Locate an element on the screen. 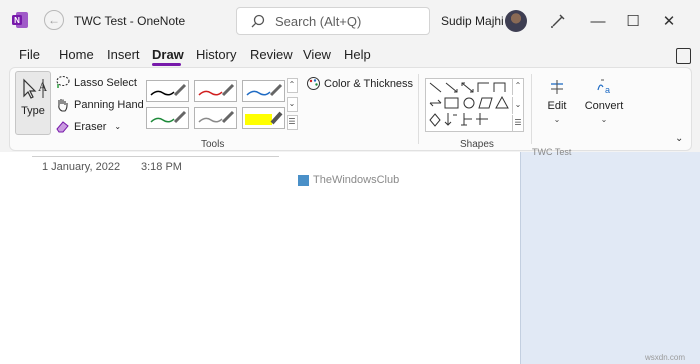 The height and width of the screenshot is (364, 700). palette-icon is located at coordinates (313, 83).